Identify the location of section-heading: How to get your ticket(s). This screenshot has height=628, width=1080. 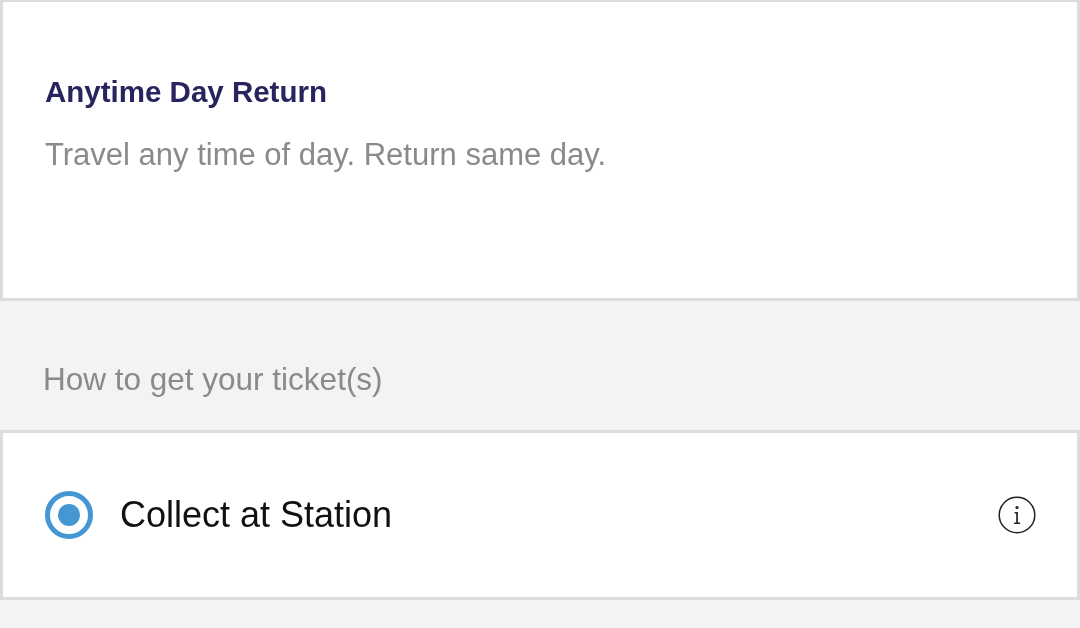
(213, 379).